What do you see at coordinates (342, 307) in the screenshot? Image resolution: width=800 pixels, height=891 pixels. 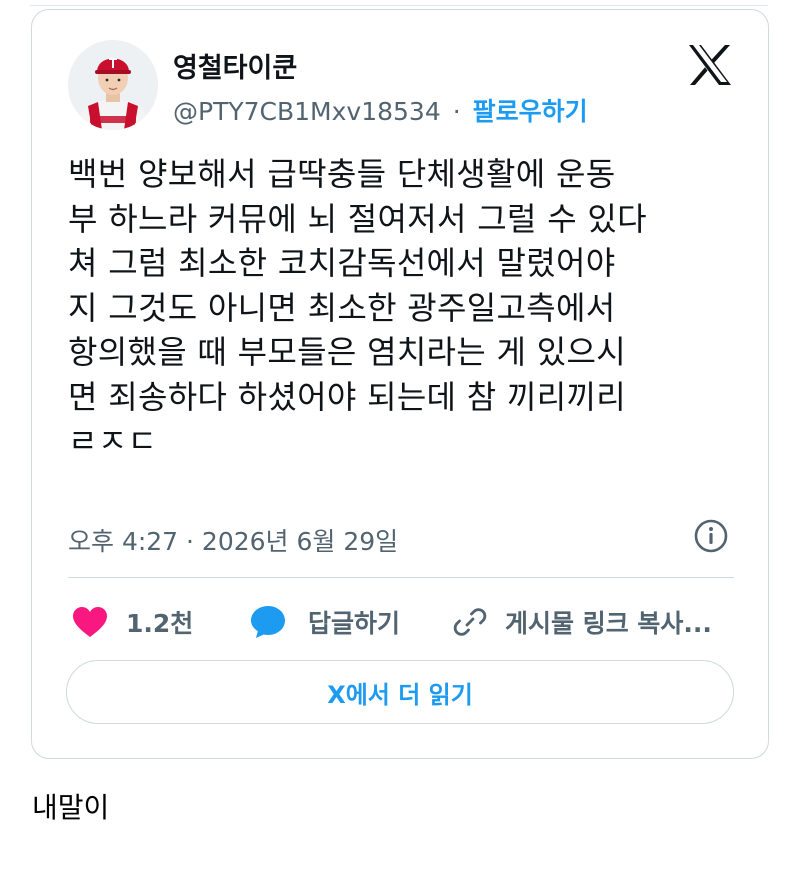 I see `tweet-text-line: 지 그것도 아니면 최소한 광주일고측에서` at bounding box center [342, 307].